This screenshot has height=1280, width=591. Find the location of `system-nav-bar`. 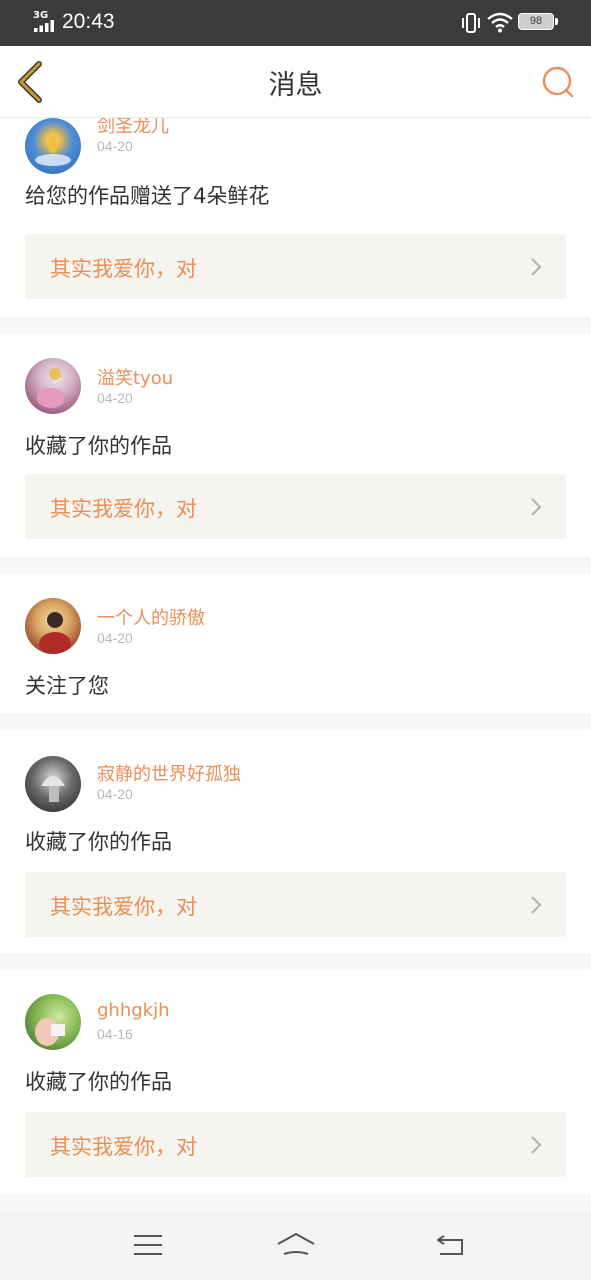

system-nav-bar is located at coordinates (295, 1245).